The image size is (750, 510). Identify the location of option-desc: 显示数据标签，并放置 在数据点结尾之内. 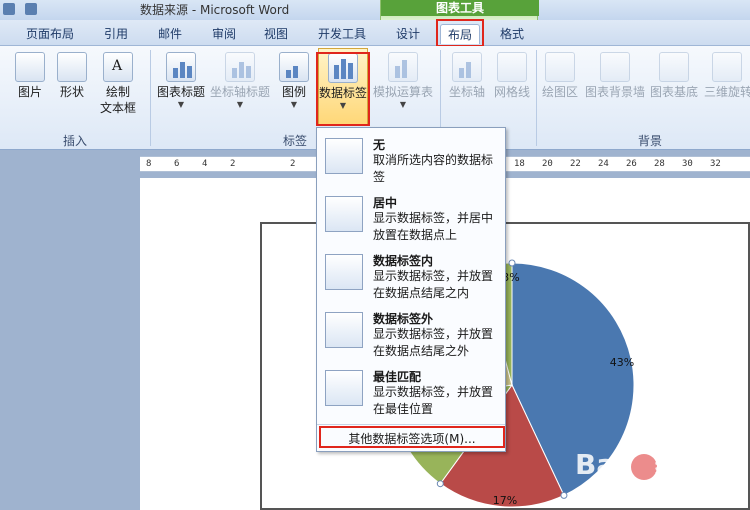
(433, 284).